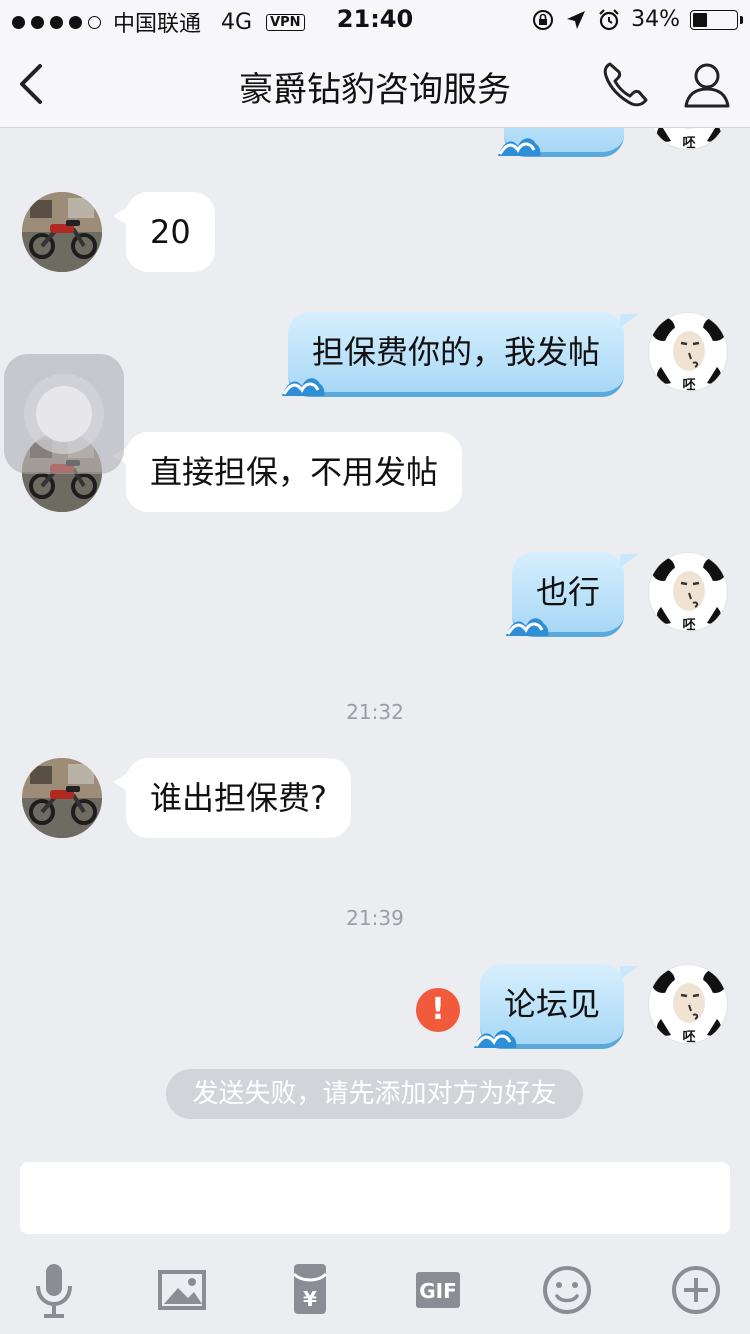 The width and height of the screenshot is (750, 1334). What do you see at coordinates (567, 1290) in the screenshot?
I see `emoji-icon` at bounding box center [567, 1290].